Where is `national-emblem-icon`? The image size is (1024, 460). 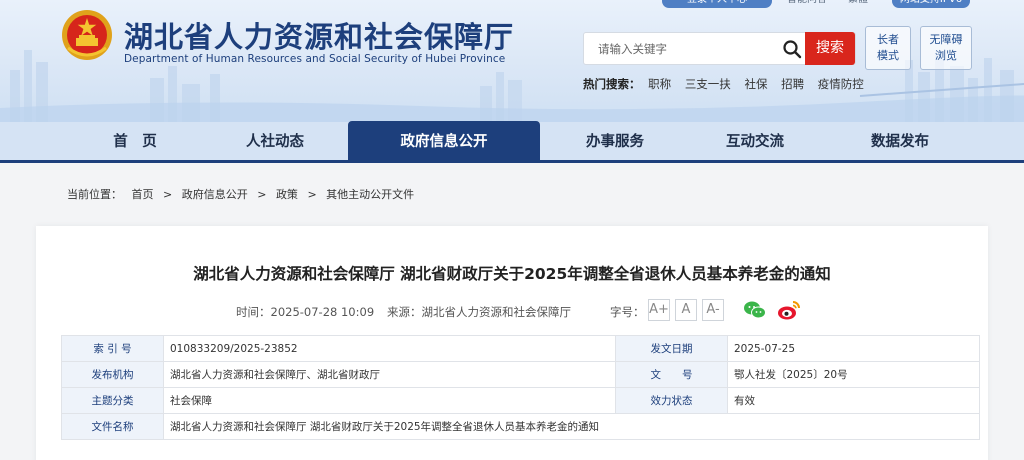 national-emblem-icon is located at coordinates (87, 35).